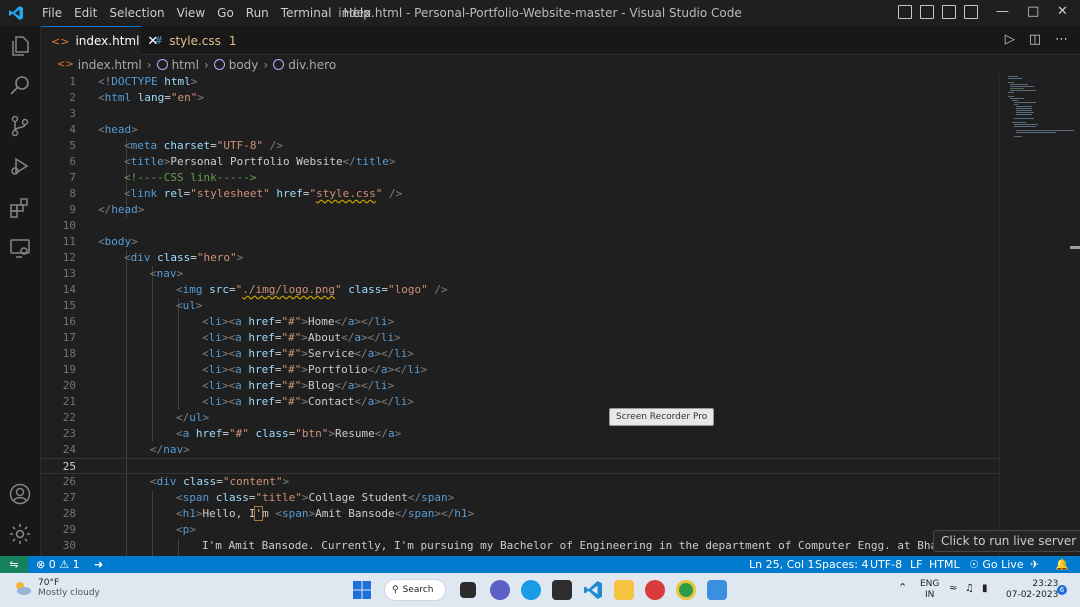  I want to click on source-control-icon, so click(20, 126).